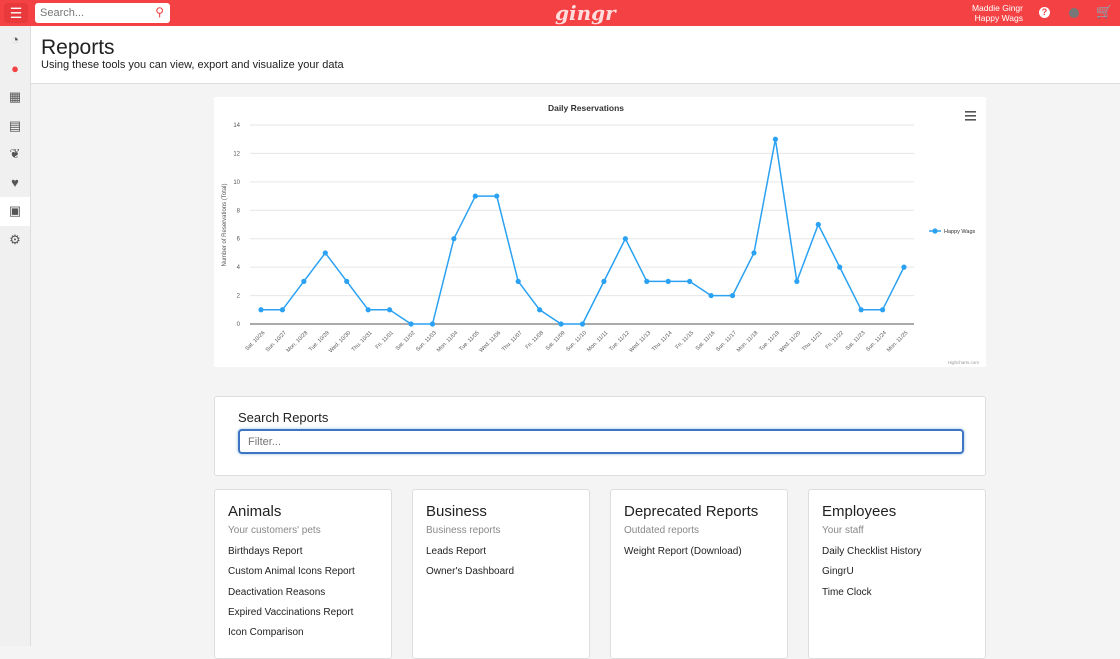  I want to click on x-tick-label: Fri. 11/01, so click(385, 340).